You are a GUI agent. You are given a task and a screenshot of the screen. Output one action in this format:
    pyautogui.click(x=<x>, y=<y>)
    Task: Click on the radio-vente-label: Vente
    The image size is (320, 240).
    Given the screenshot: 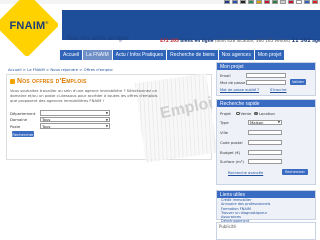 What is the action you would take?
    pyautogui.click(x=246, y=113)
    